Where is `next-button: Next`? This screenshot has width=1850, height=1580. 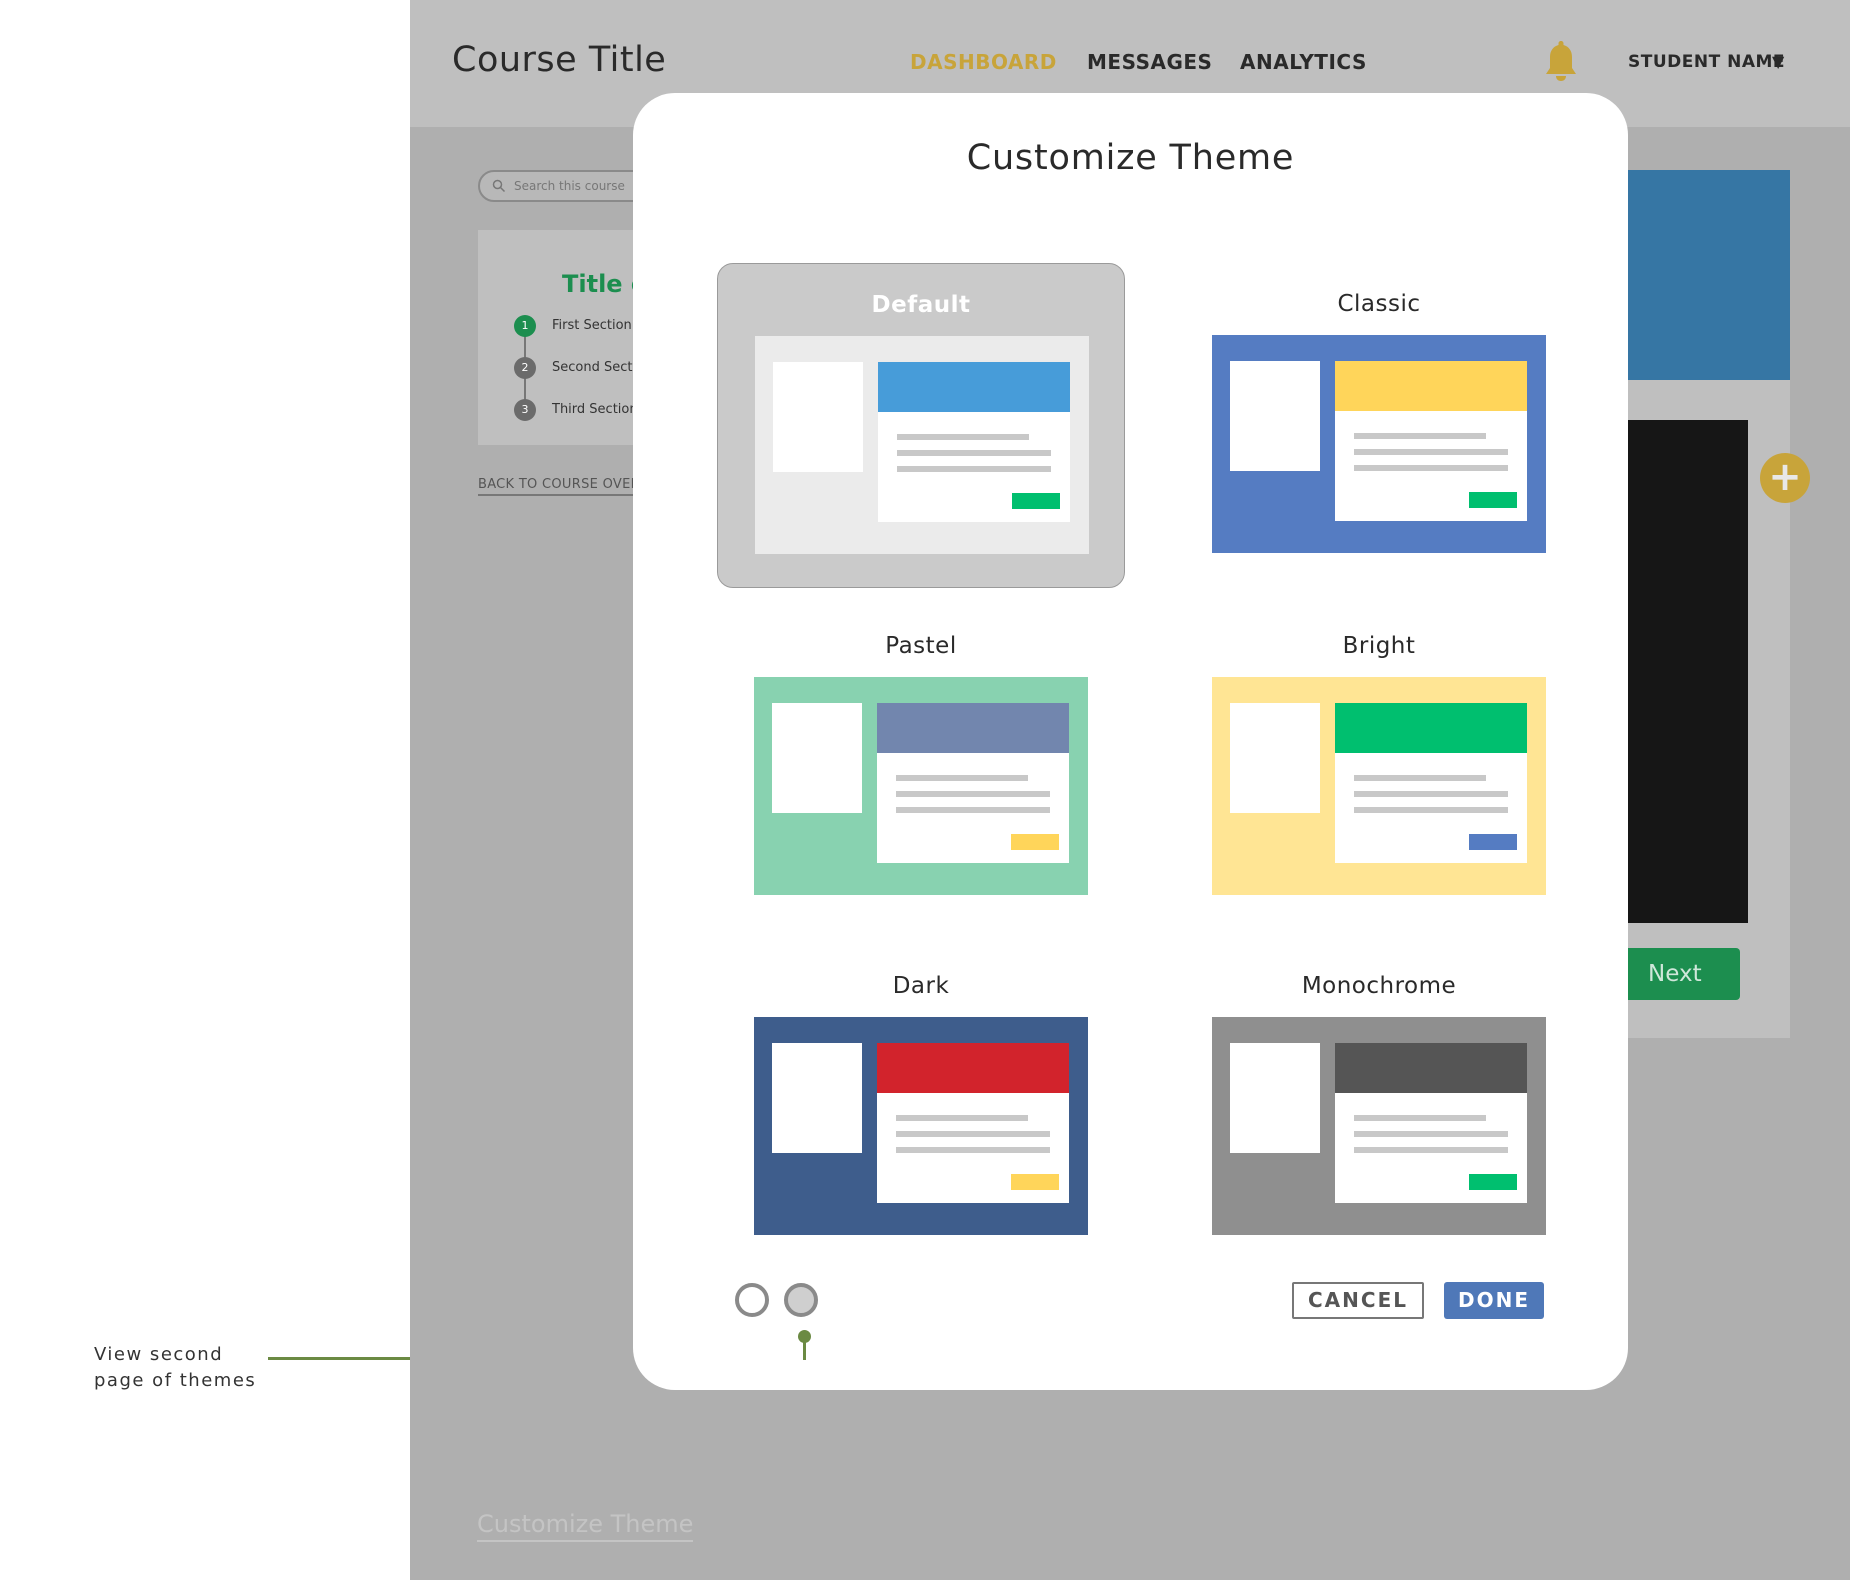 next-button: Next is located at coordinates (1675, 974).